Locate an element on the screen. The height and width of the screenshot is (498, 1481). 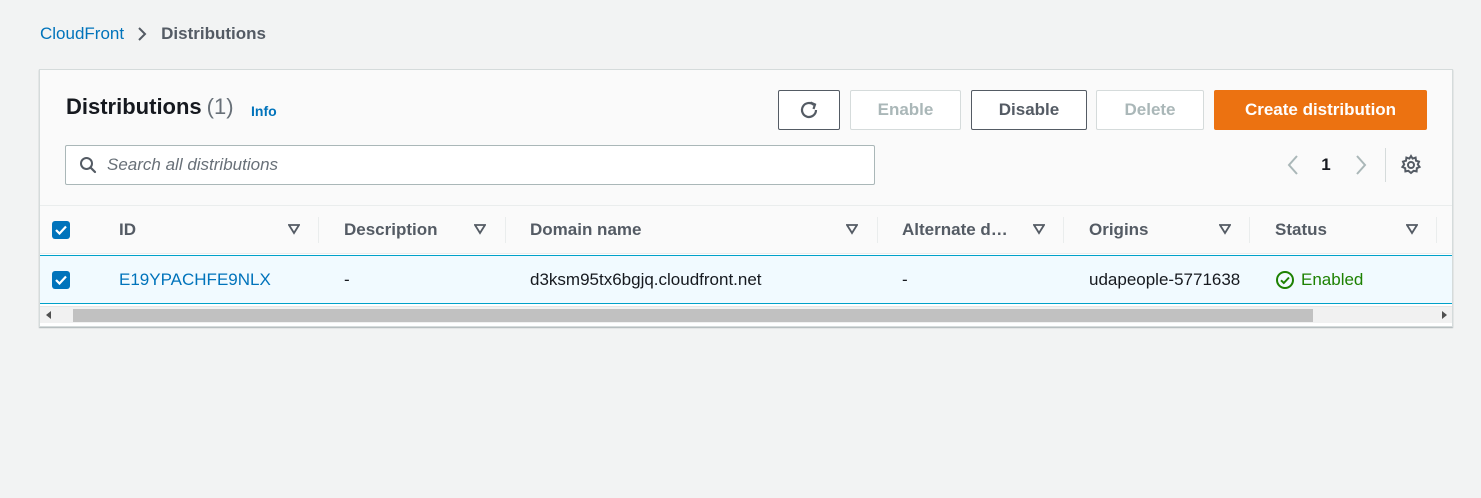
column-header-description: Description is located at coordinates (391, 230).